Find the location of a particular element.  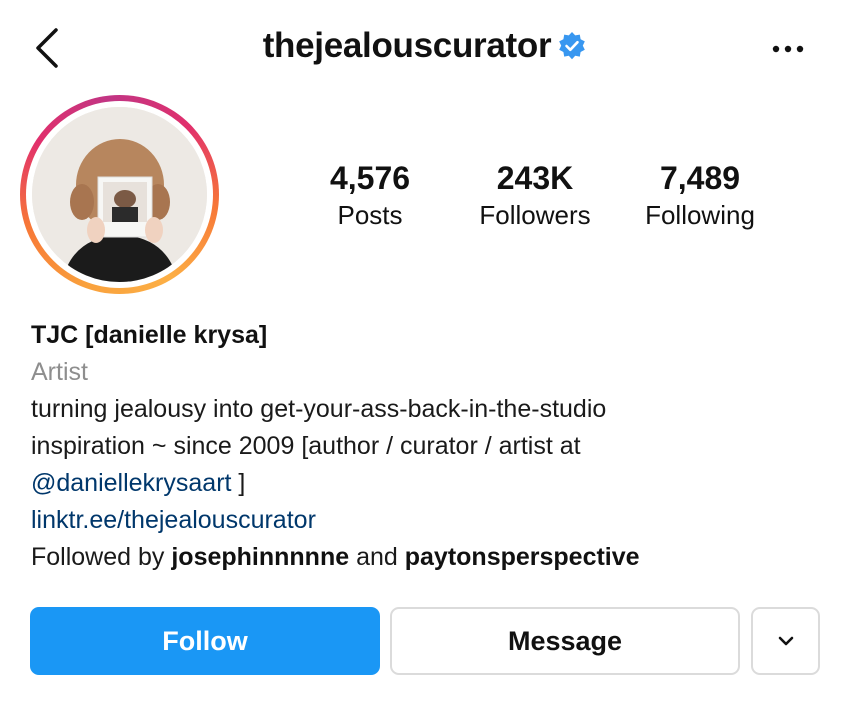

following-label: Following is located at coordinates (700, 215).